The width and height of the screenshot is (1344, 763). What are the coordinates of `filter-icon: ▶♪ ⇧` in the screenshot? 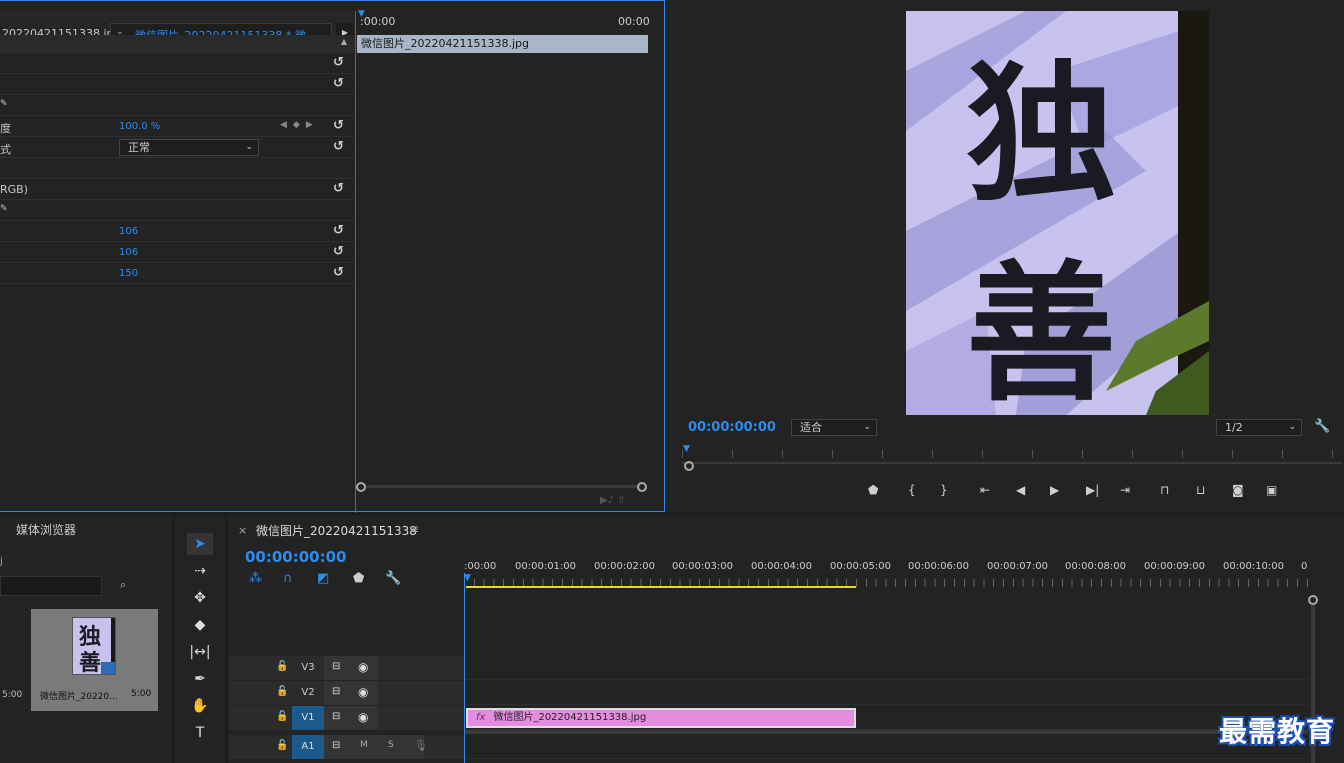 It's located at (613, 500).